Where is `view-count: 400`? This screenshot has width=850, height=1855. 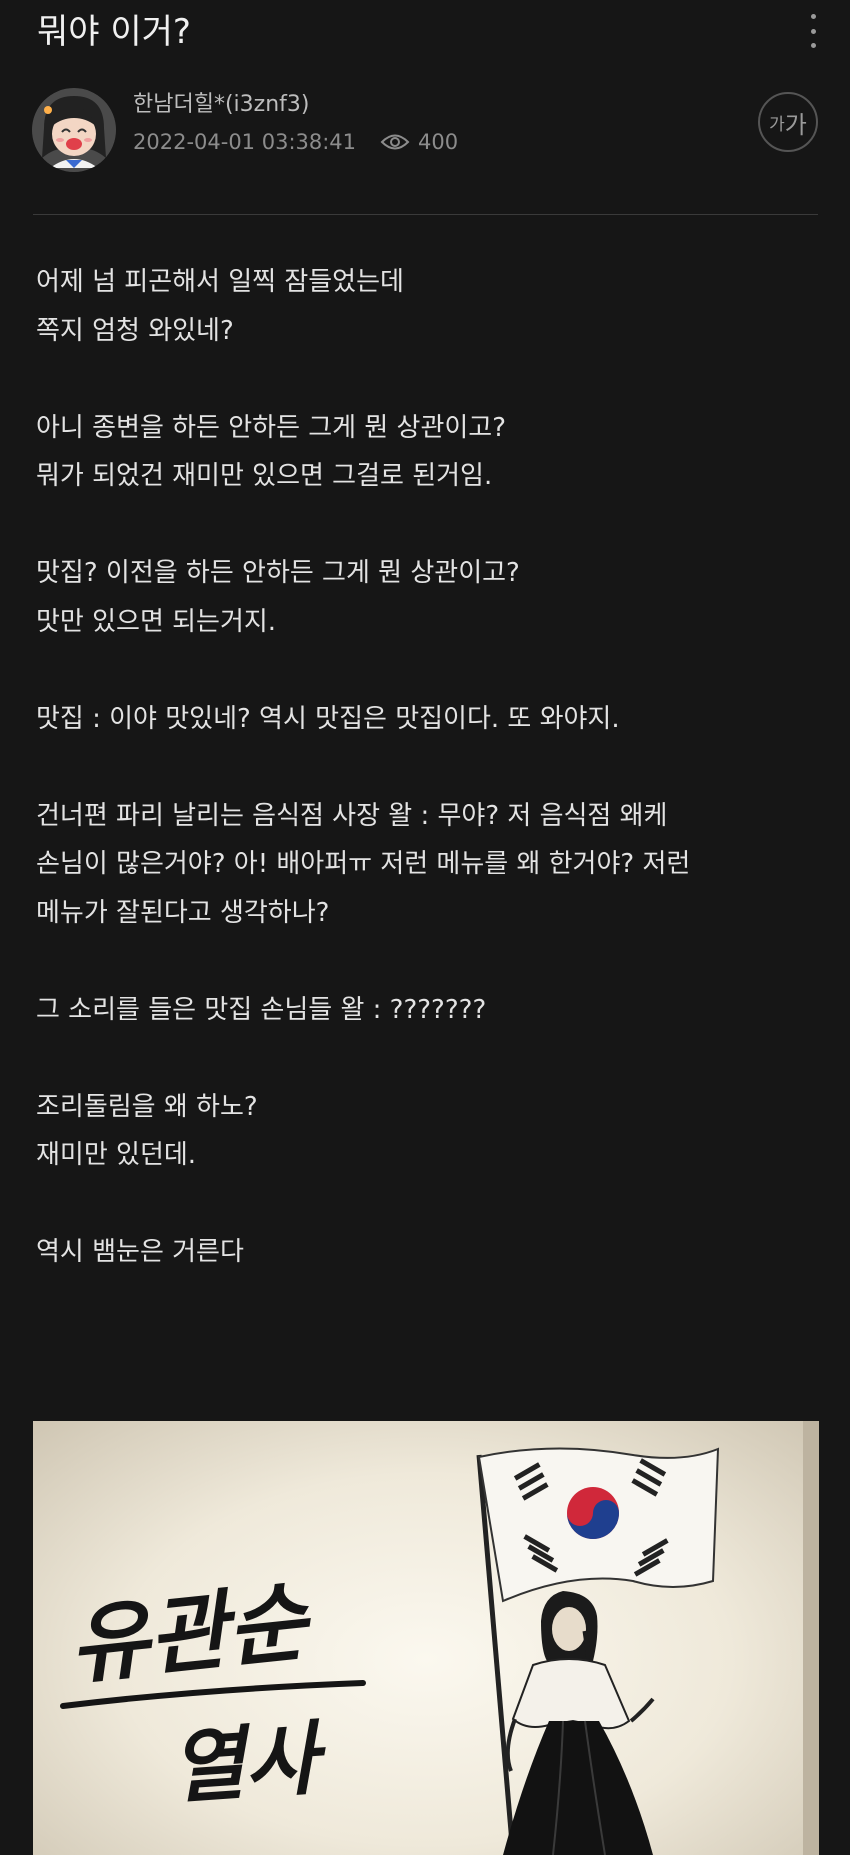 view-count: 400 is located at coordinates (438, 142).